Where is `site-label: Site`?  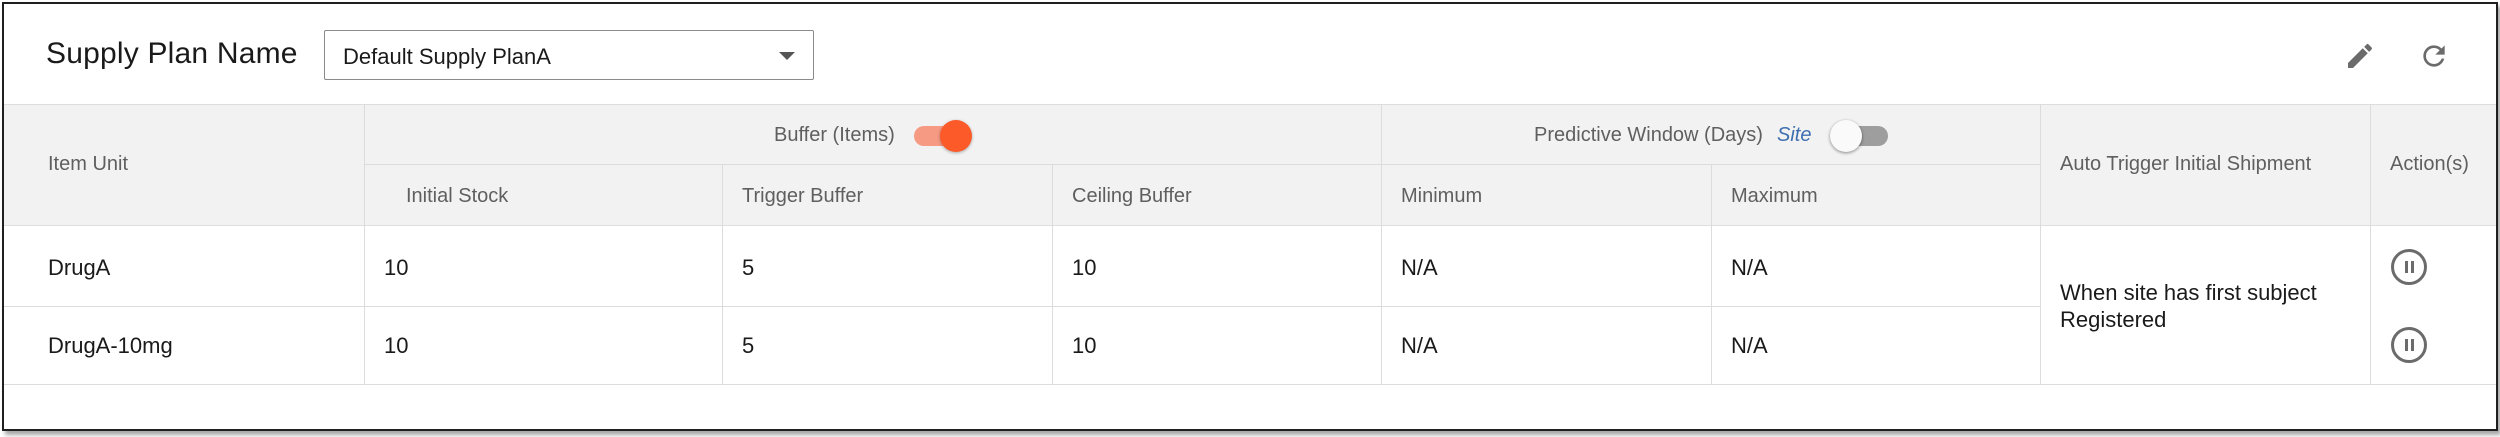 site-label: Site is located at coordinates (1794, 135).